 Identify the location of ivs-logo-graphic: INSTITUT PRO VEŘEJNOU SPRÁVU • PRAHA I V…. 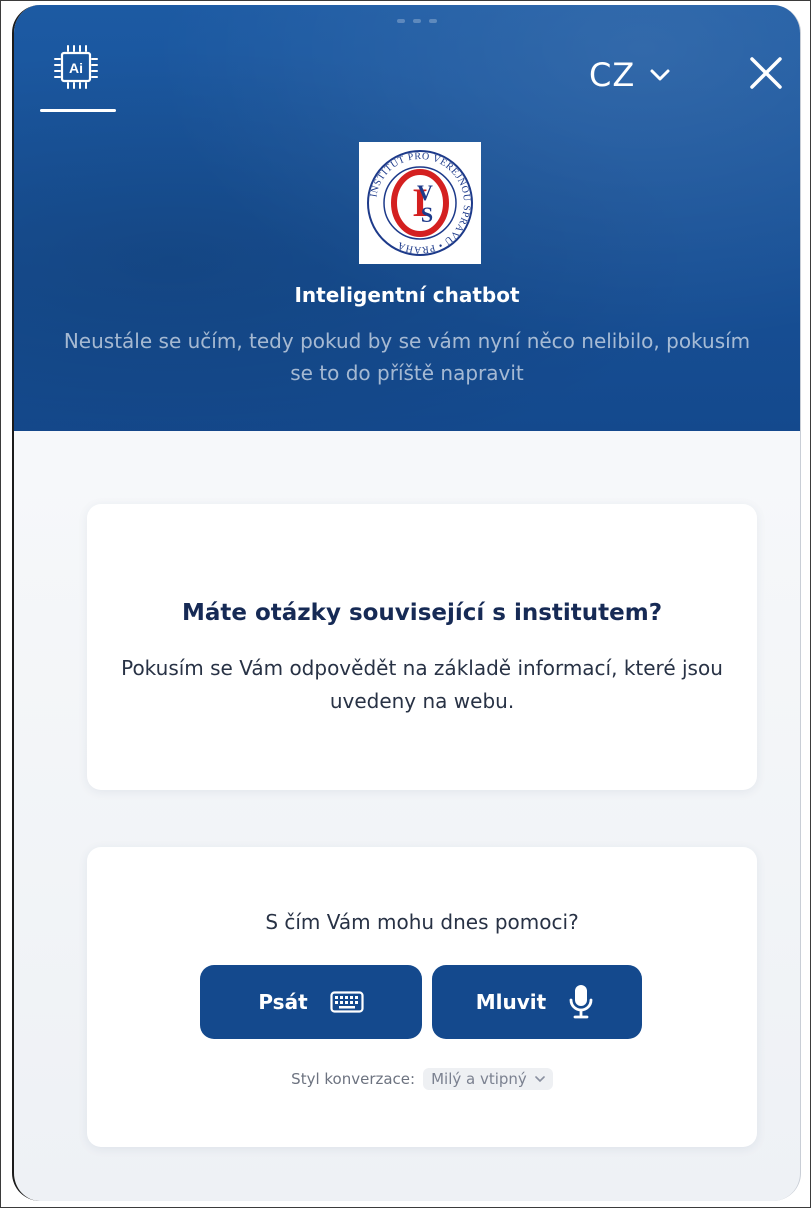
(420, 203).